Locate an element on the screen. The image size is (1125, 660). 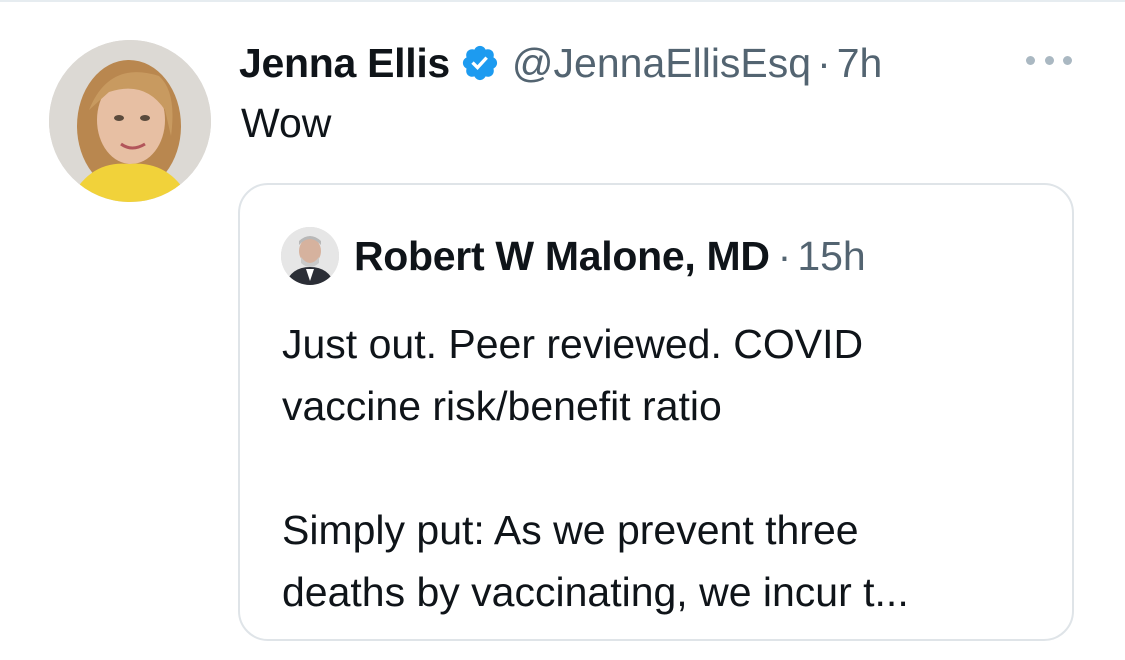
tweet-header: Jenna Ellis @JennaEllisEsq · 7h is located at coordinates (560, 63).